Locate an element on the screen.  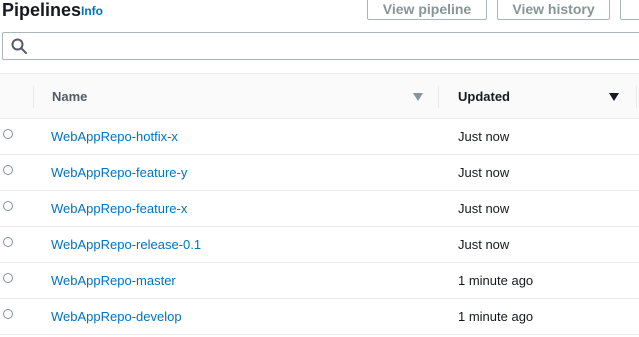
view-history-button: View history is located at coordinates (553, 10).